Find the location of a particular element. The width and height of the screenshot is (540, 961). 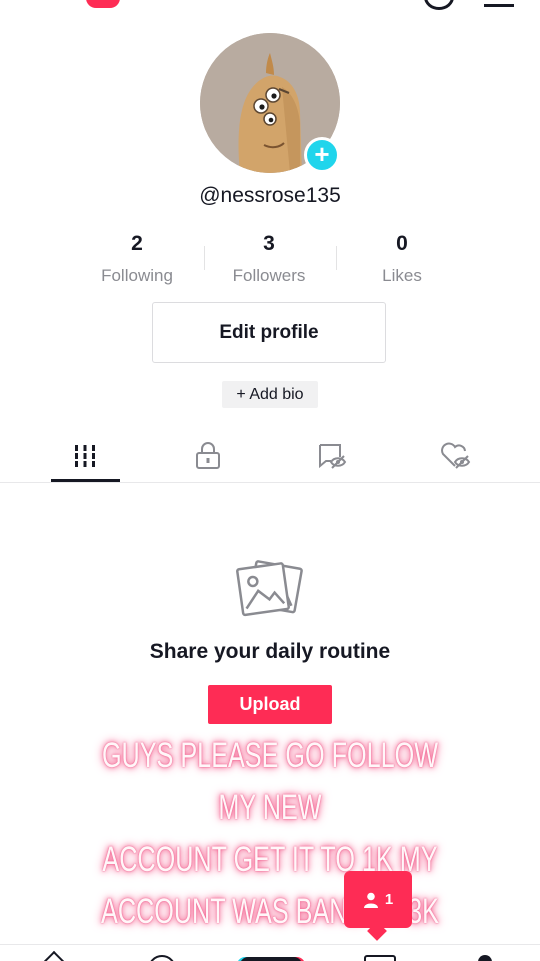

likes-label: Likes is located at coordinates (402, 275).